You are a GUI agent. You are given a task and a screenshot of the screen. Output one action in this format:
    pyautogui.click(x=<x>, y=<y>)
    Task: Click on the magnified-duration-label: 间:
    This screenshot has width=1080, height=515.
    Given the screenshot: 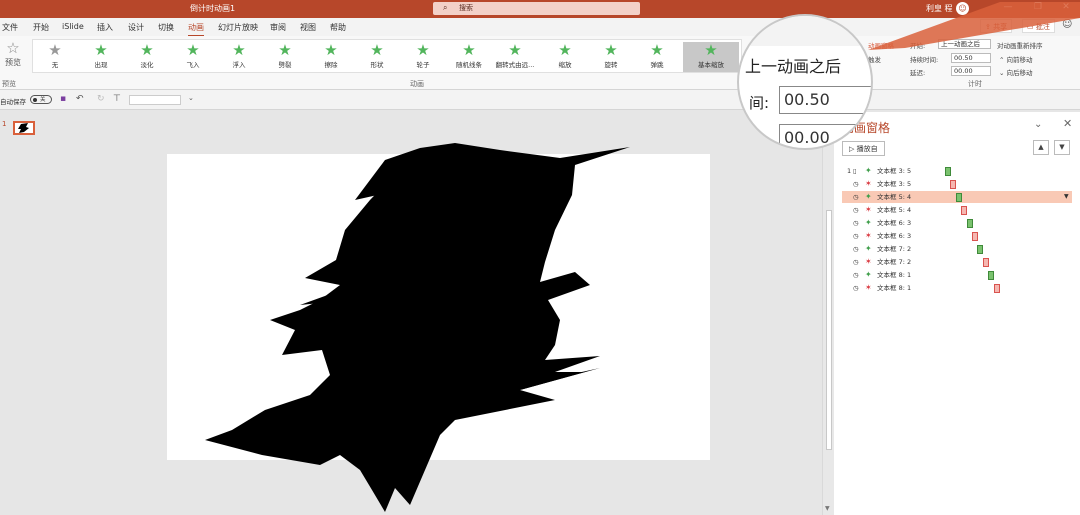 What is the action you would take?
    pyautogui.click(x=759, y=103)
    